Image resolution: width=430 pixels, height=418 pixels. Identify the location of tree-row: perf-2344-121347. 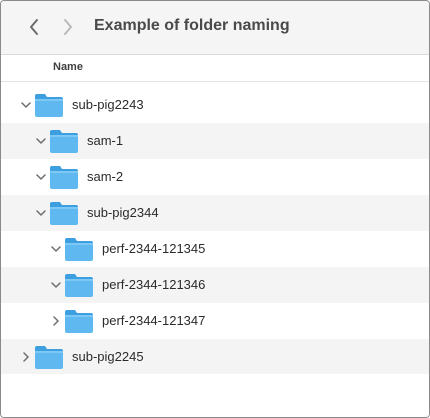
(215, 321).